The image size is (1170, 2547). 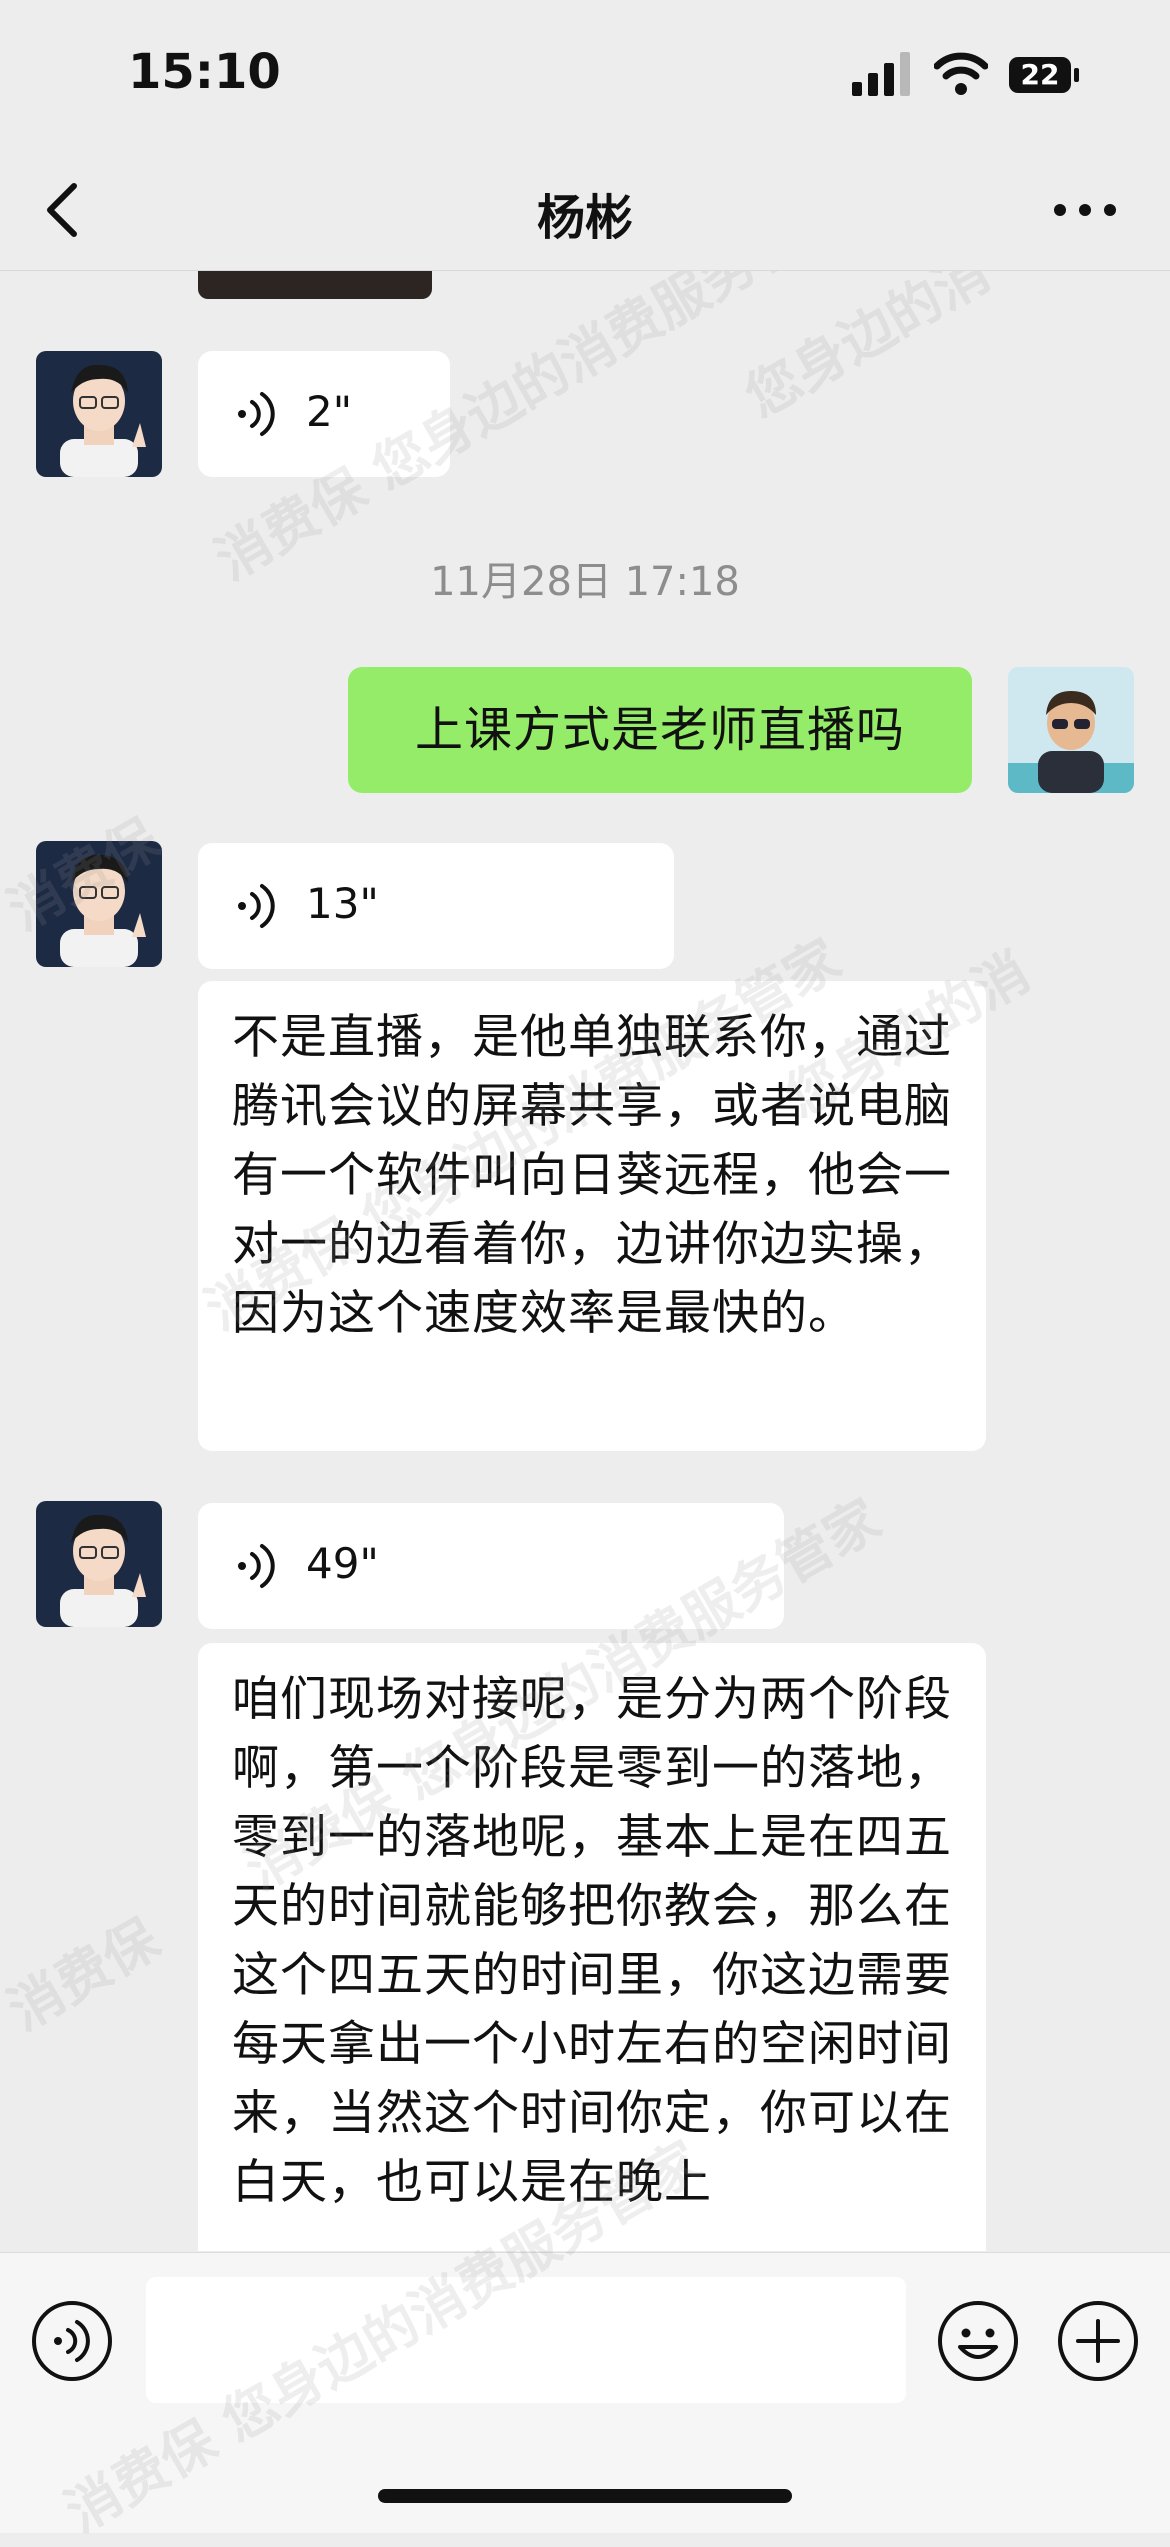 I want to click on my-avatar, so click(x=1071, y=730).